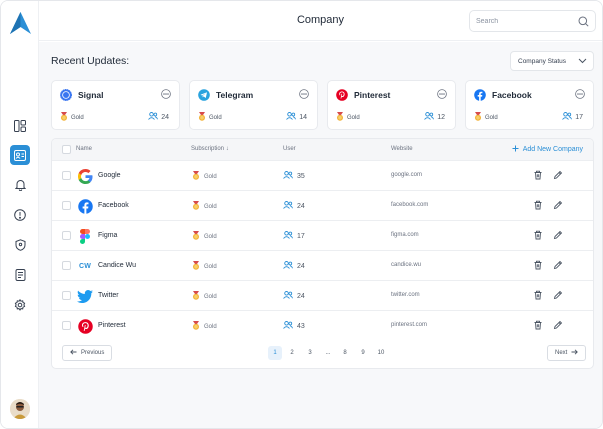  Describe the element at coordinates (196, 236) in the screenshot. I see `gold-medal-icon` at that location.